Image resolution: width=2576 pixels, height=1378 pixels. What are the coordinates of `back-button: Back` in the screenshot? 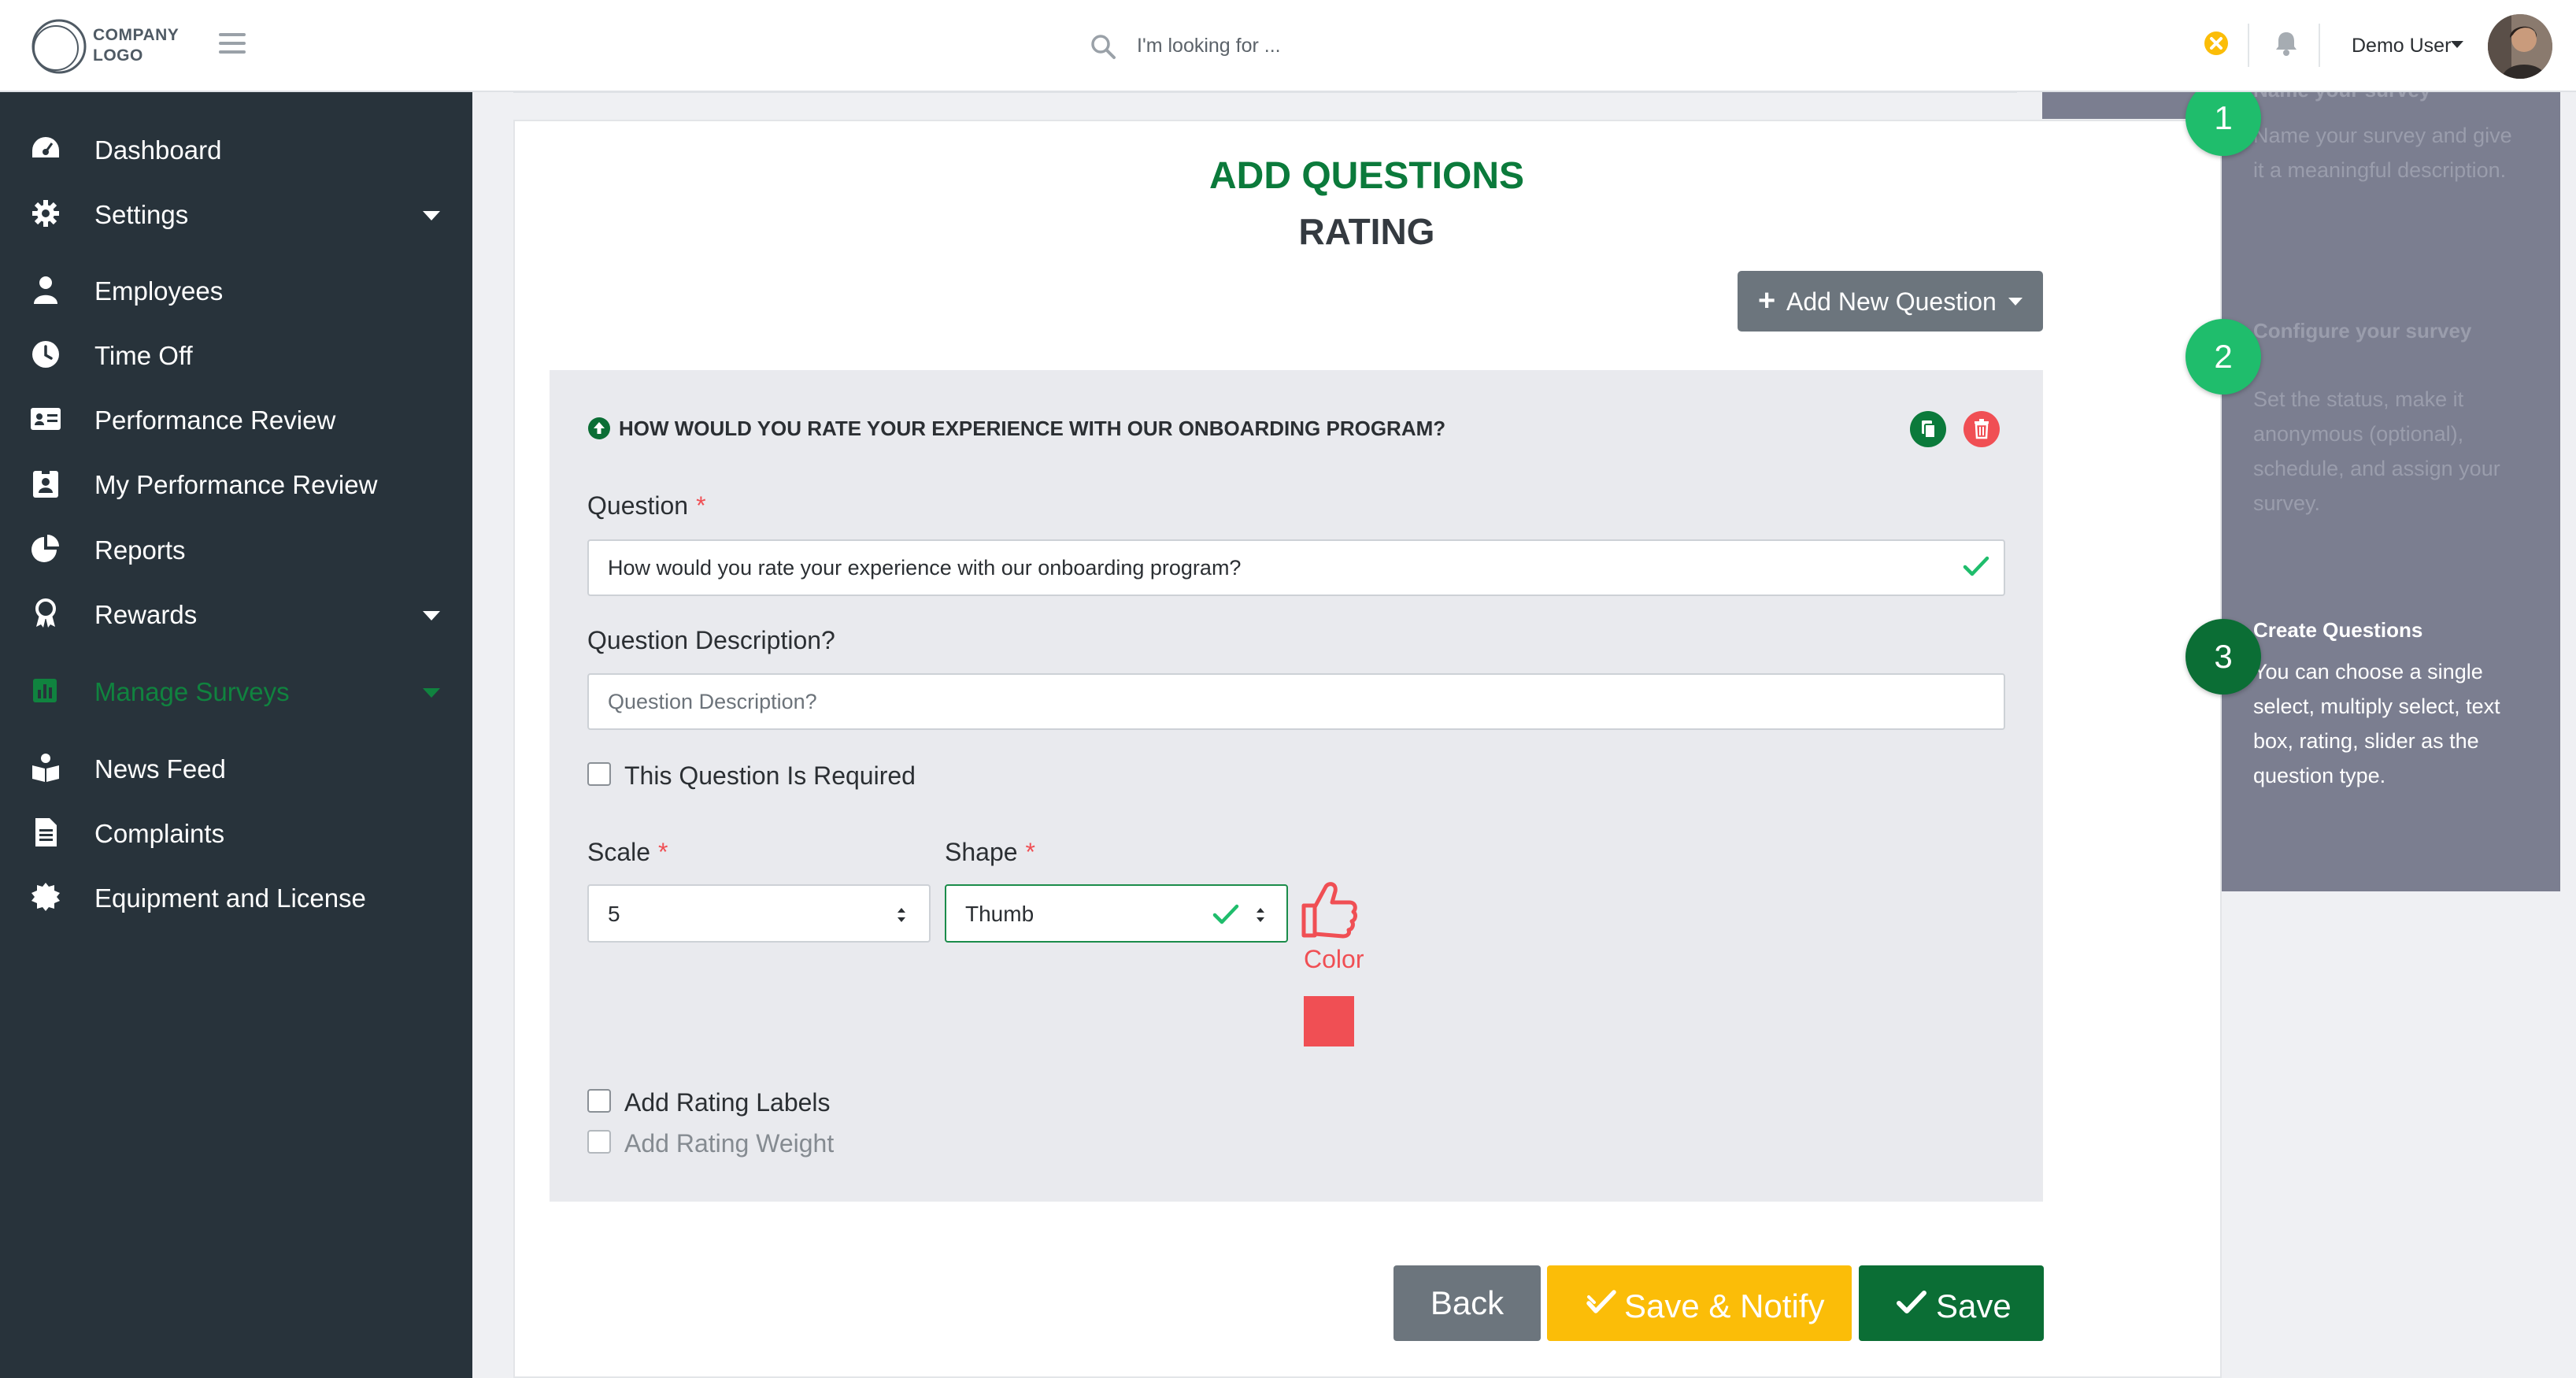 It's located at (1467, 1303).